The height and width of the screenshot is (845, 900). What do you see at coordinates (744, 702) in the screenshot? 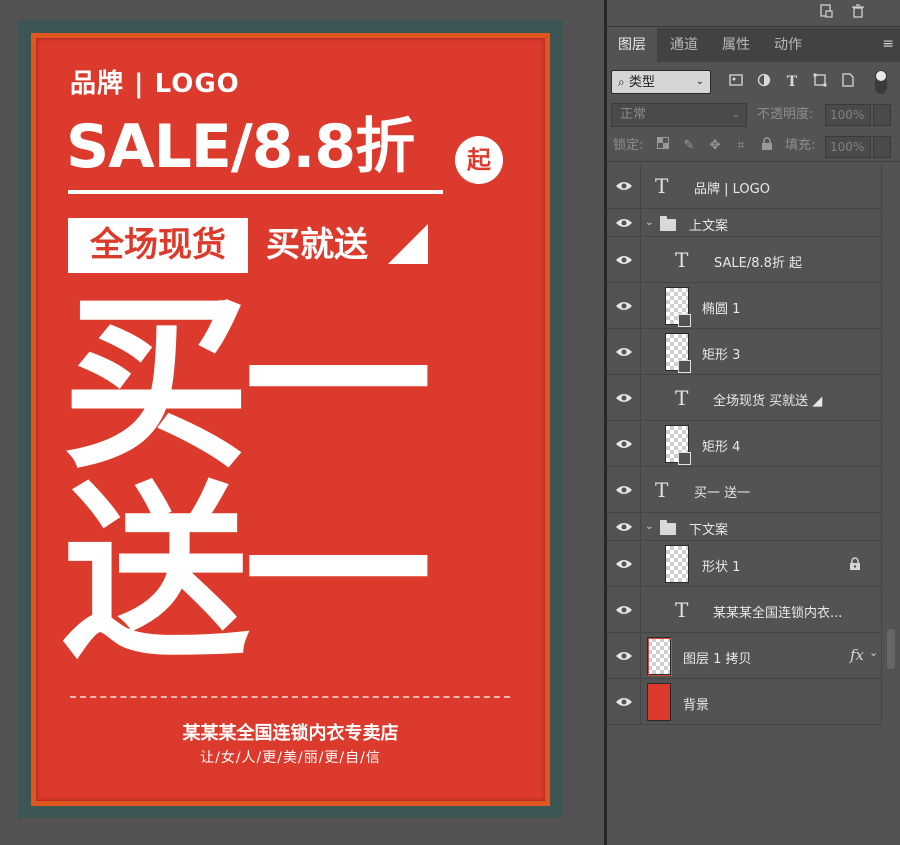
I see `layer-row-background: 背景` at bounding box center [744, 702].